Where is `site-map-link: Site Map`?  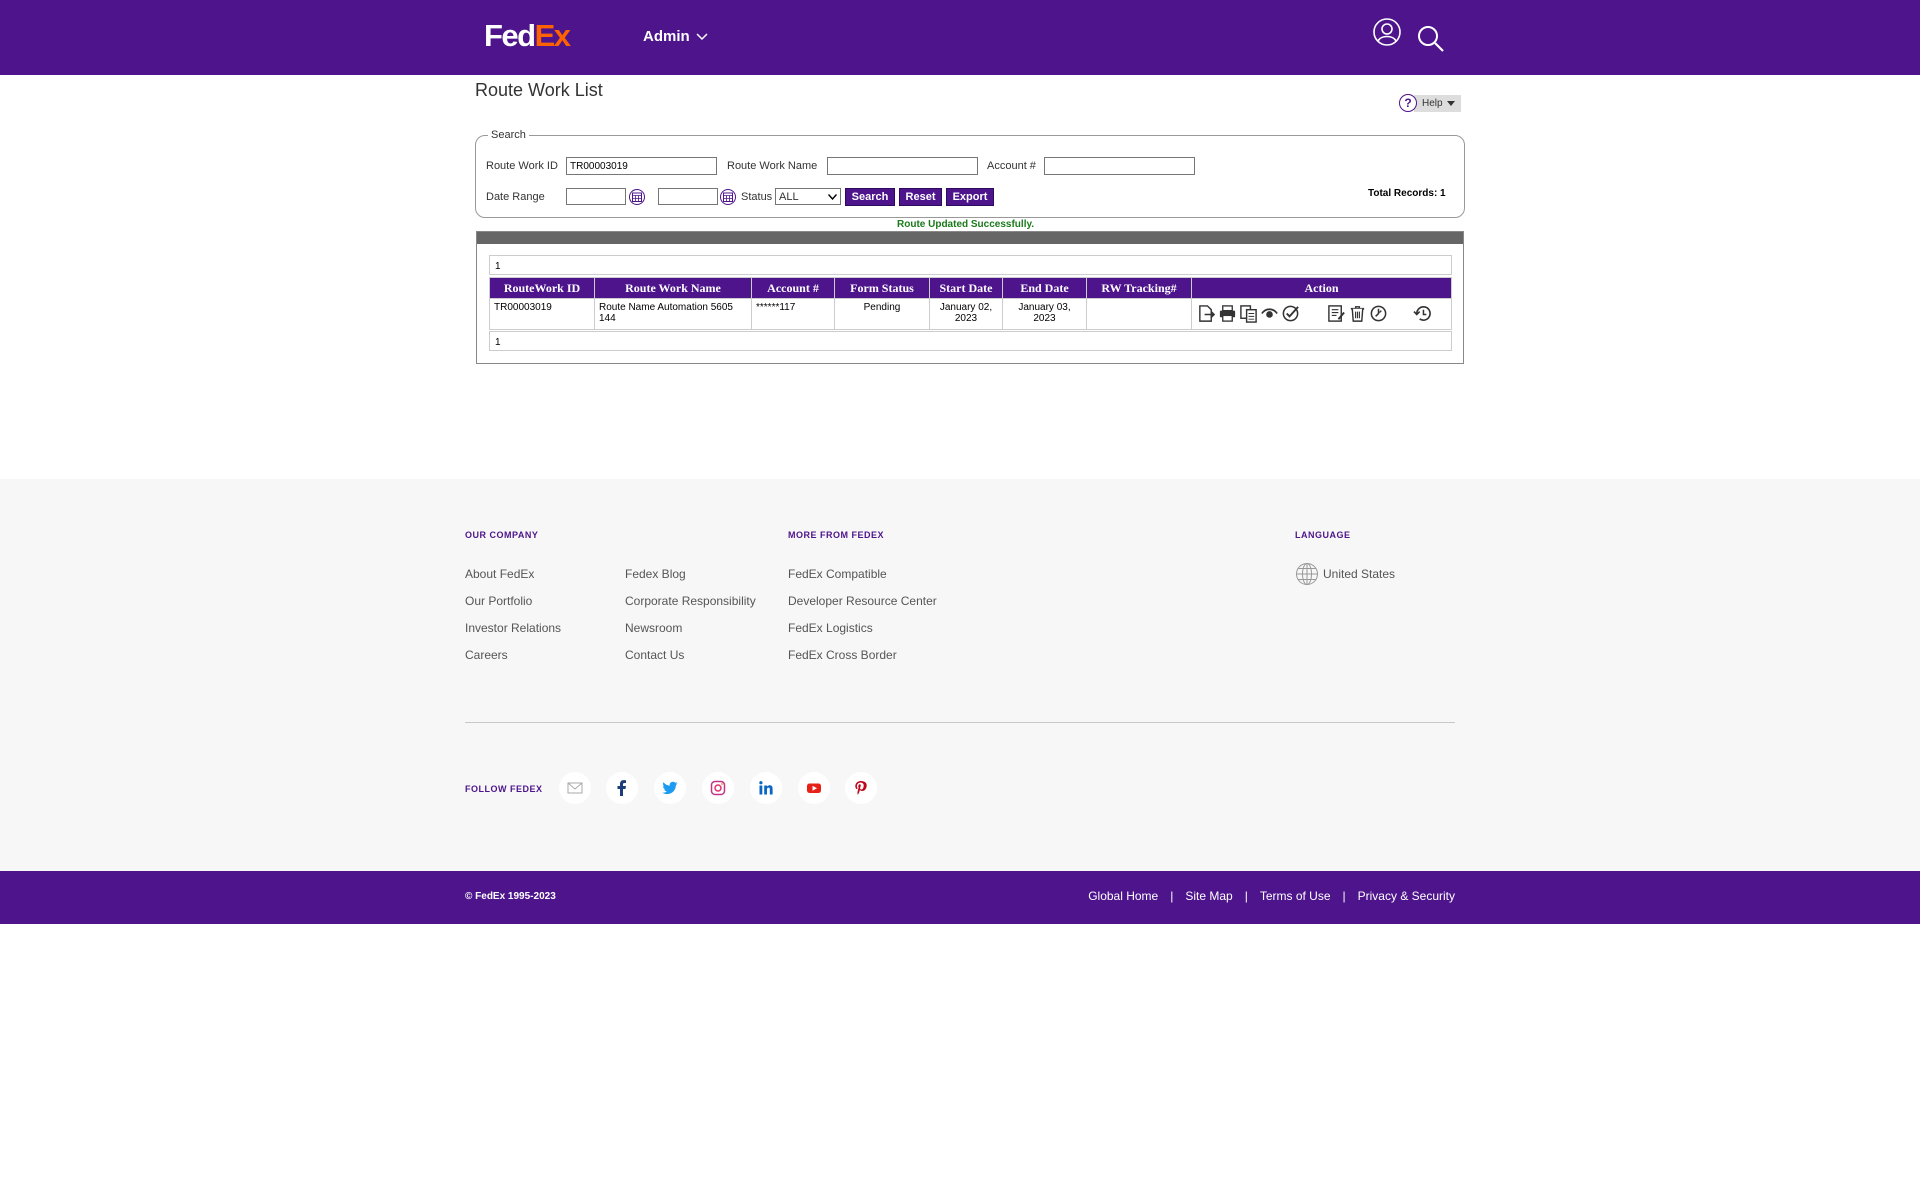 site-map-link: Site Map is located at coordinates (1208, 896).